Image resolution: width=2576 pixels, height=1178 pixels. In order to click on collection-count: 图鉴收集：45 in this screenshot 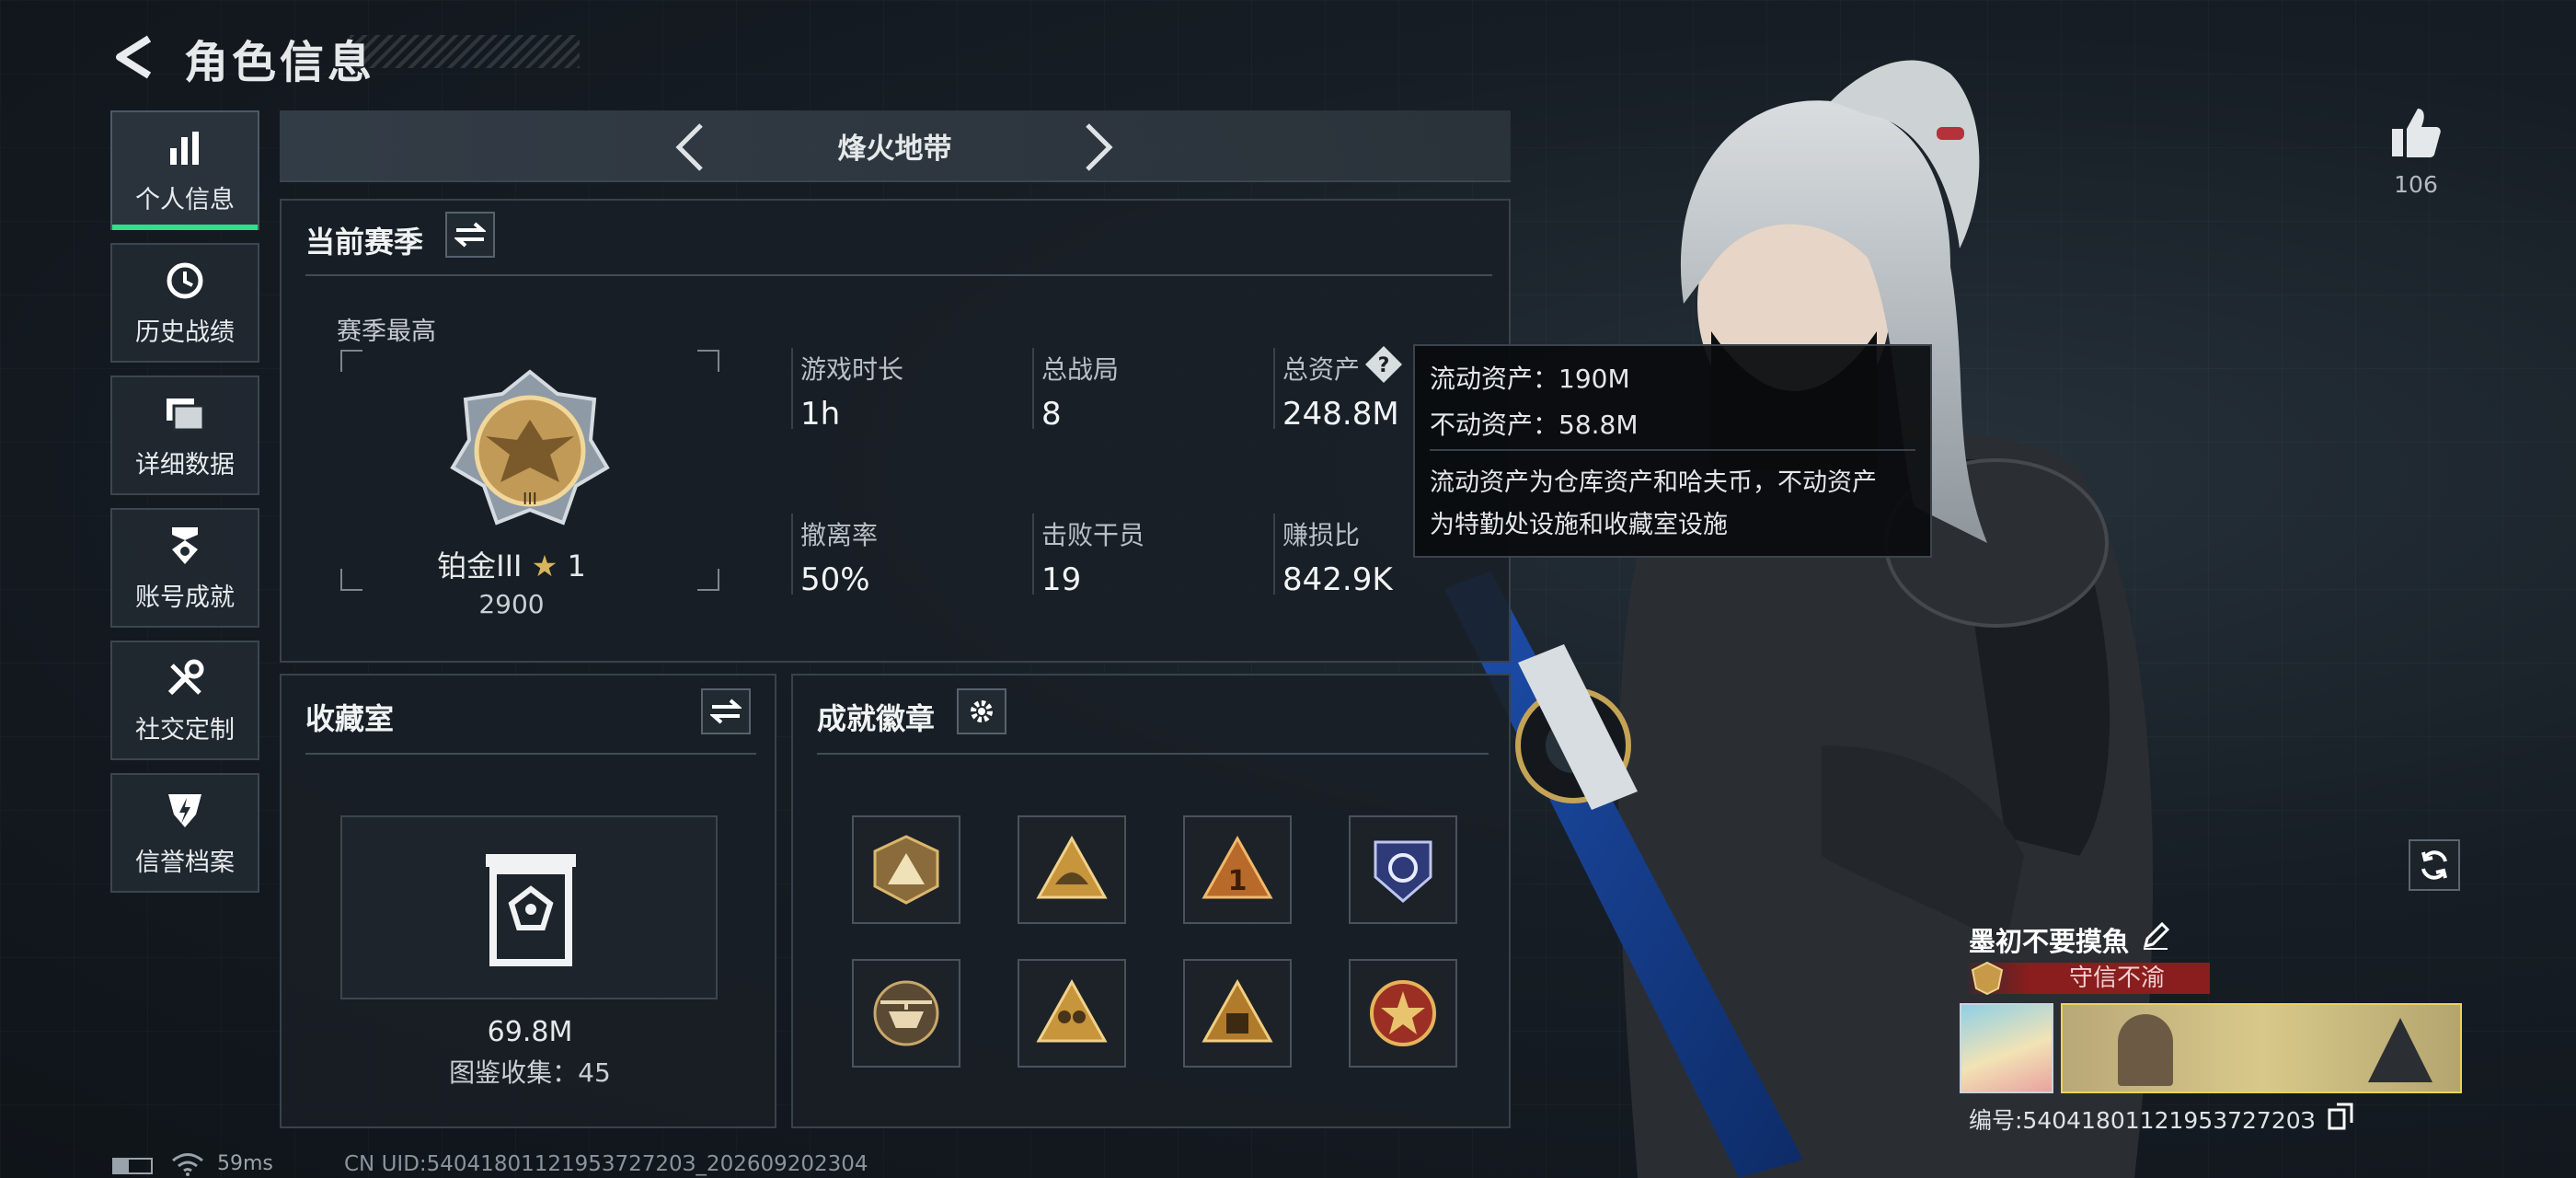, I will do `click(530, 1072)`.